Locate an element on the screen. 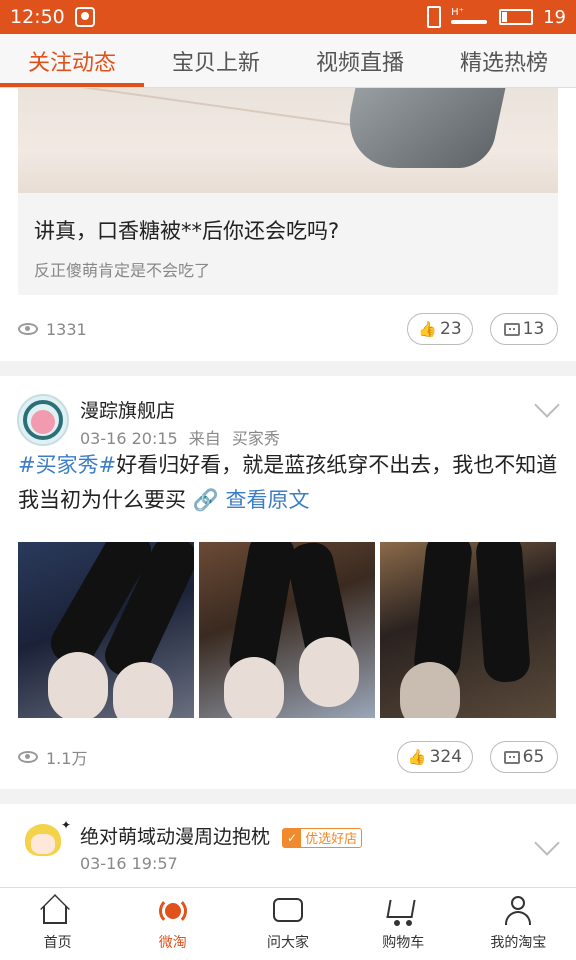 This screenshot has width=576, height=960. feed-card: ✦ 绝对萌域动漫周边抱枕 ✓ 优选好店 03-16 19:57 is located at coordinates (288, 845).